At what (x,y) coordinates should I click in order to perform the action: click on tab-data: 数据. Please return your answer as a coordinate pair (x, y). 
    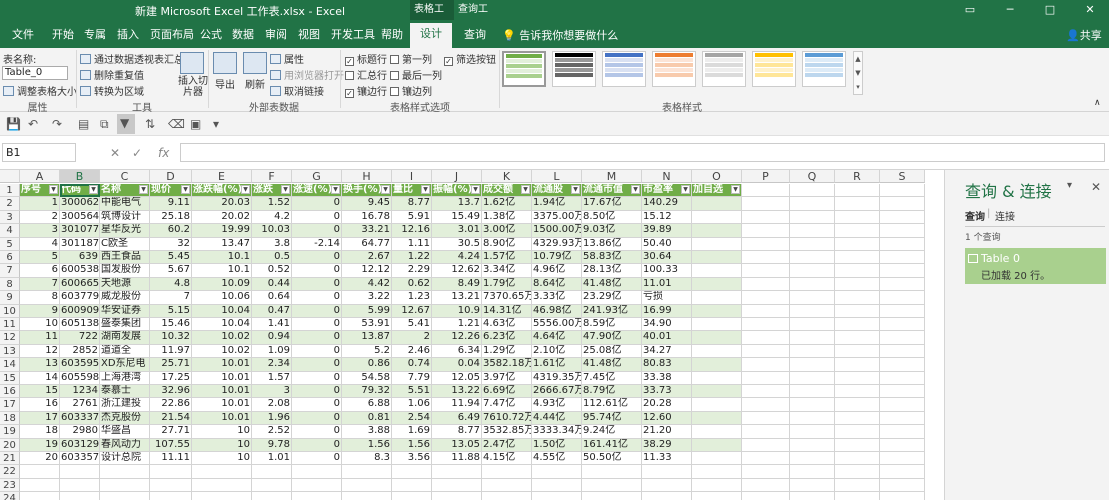
    Looking at the image, I should click on (243, 35).